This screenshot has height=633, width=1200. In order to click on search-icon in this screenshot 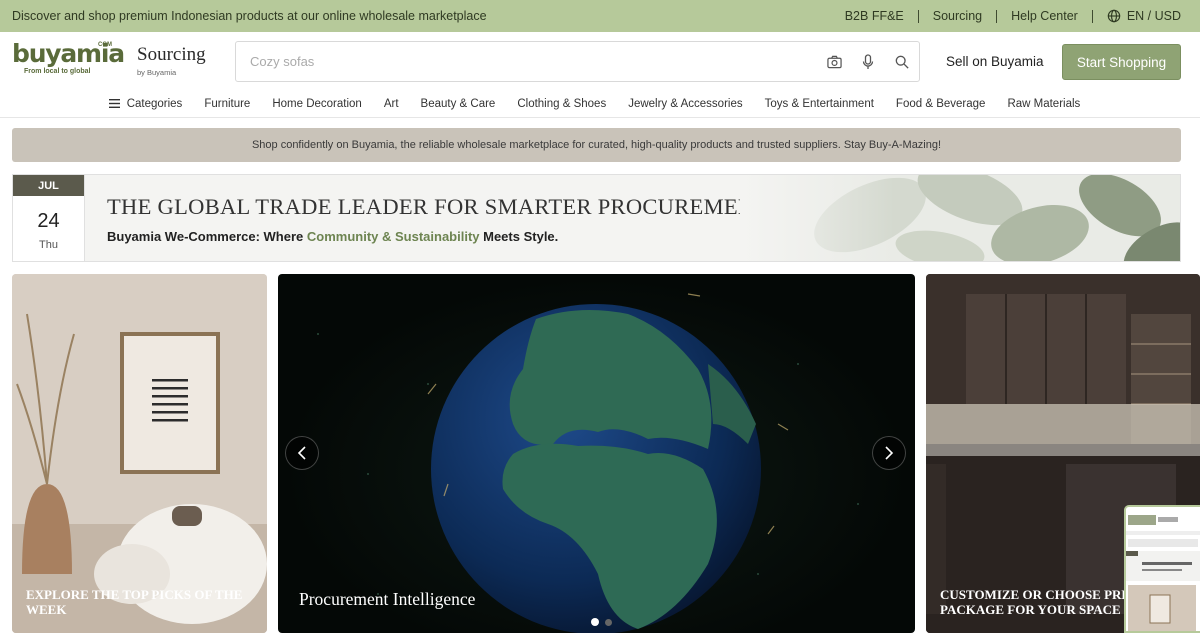, I will do `click(902, 61)`.